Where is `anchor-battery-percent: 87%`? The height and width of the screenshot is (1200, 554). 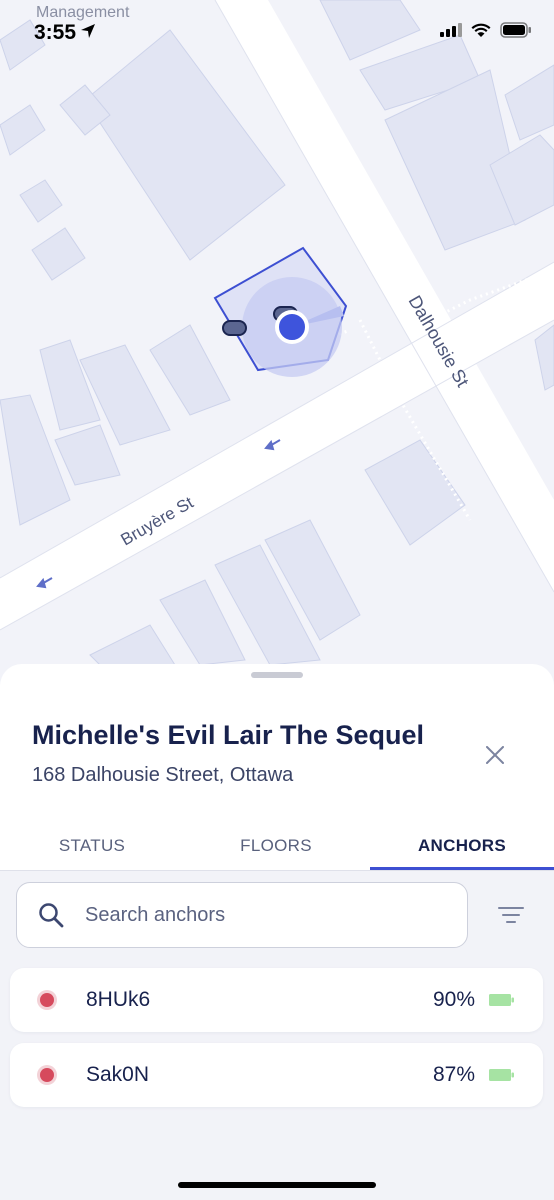
anchor-battery-percent: 87% is located at coordinates (453, 1074).